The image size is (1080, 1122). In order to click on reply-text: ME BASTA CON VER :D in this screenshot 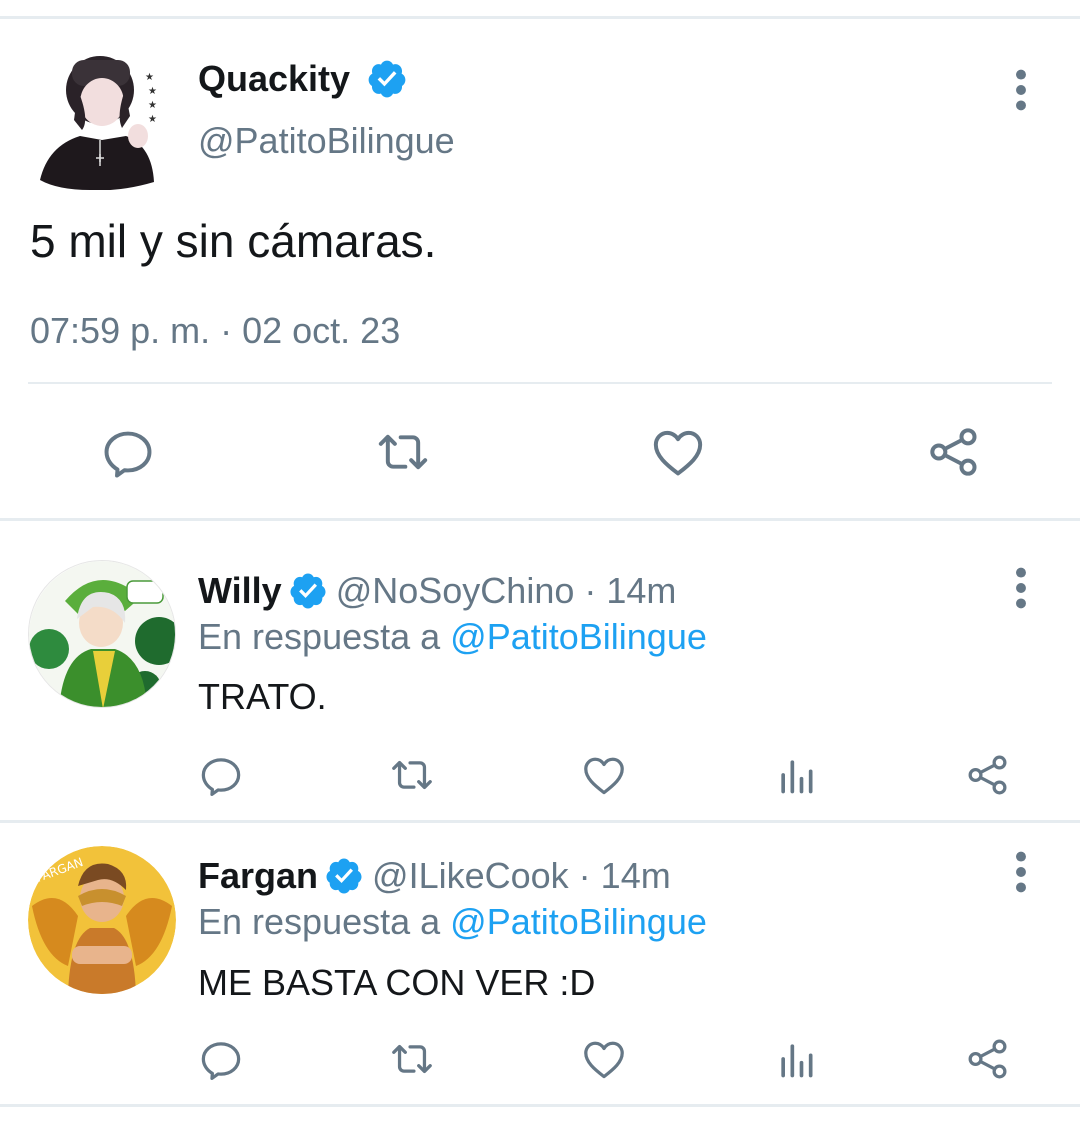, I will do `click(397, 982)`.